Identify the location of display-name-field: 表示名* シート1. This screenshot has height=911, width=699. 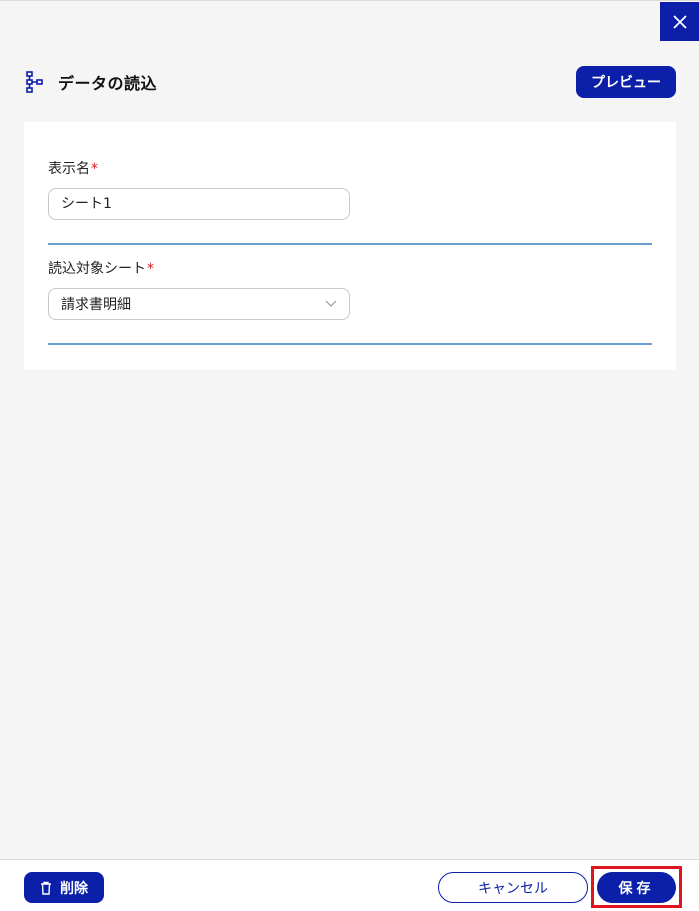
(350, 189).